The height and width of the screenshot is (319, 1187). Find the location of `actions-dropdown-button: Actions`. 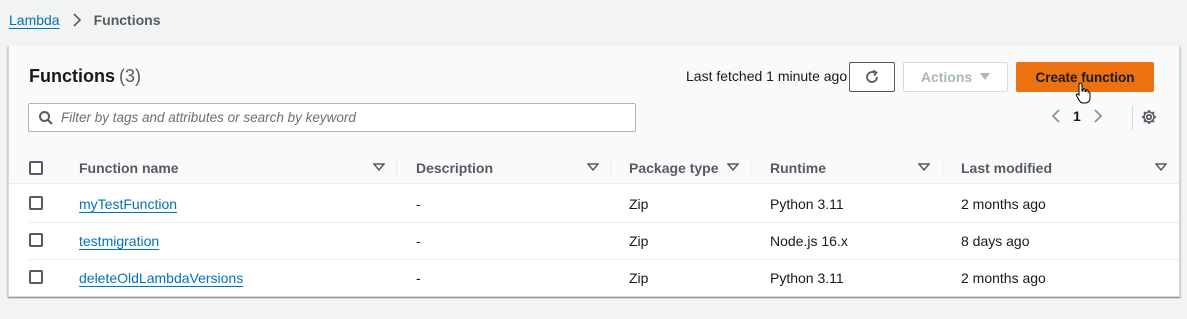

actions-dropdown-button: Actions is located at coordinates (955, 77).